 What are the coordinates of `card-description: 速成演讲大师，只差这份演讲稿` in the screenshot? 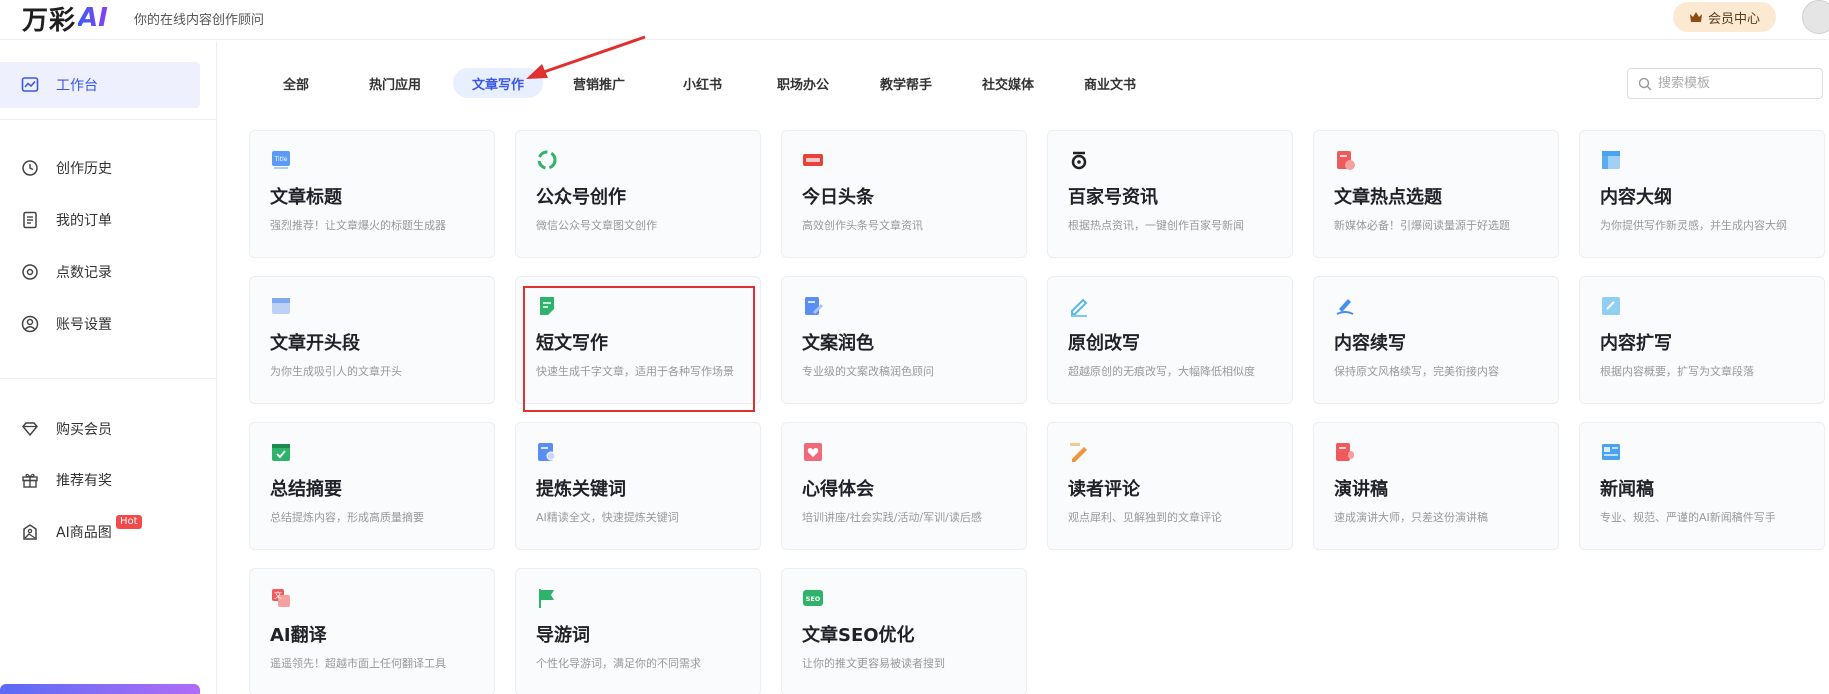 It's located at (1411, 517).